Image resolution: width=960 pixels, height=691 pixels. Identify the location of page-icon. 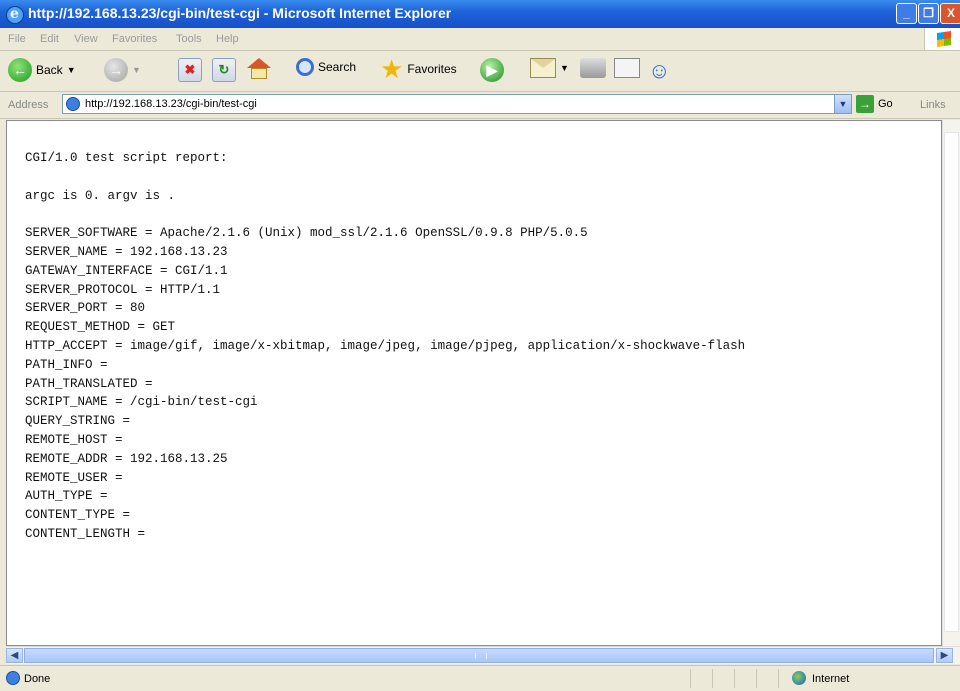
(73, 104).